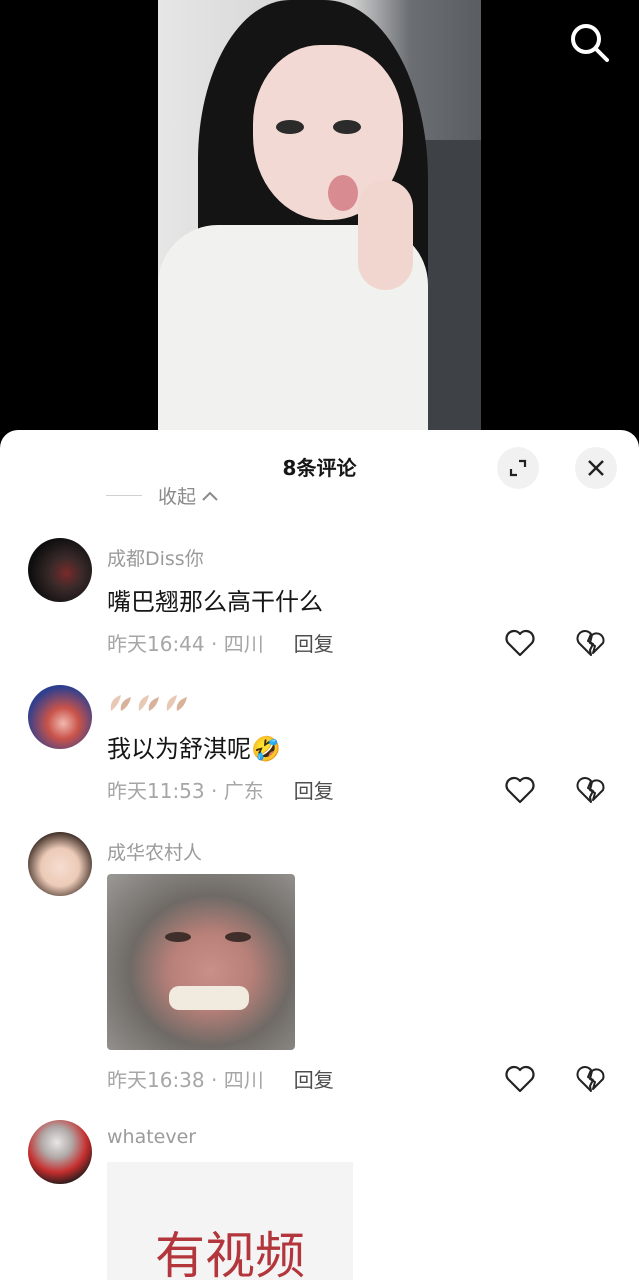 This screenshot has height=1280, width=639. I want to click on chevron-up-icon, so click(210, 496).